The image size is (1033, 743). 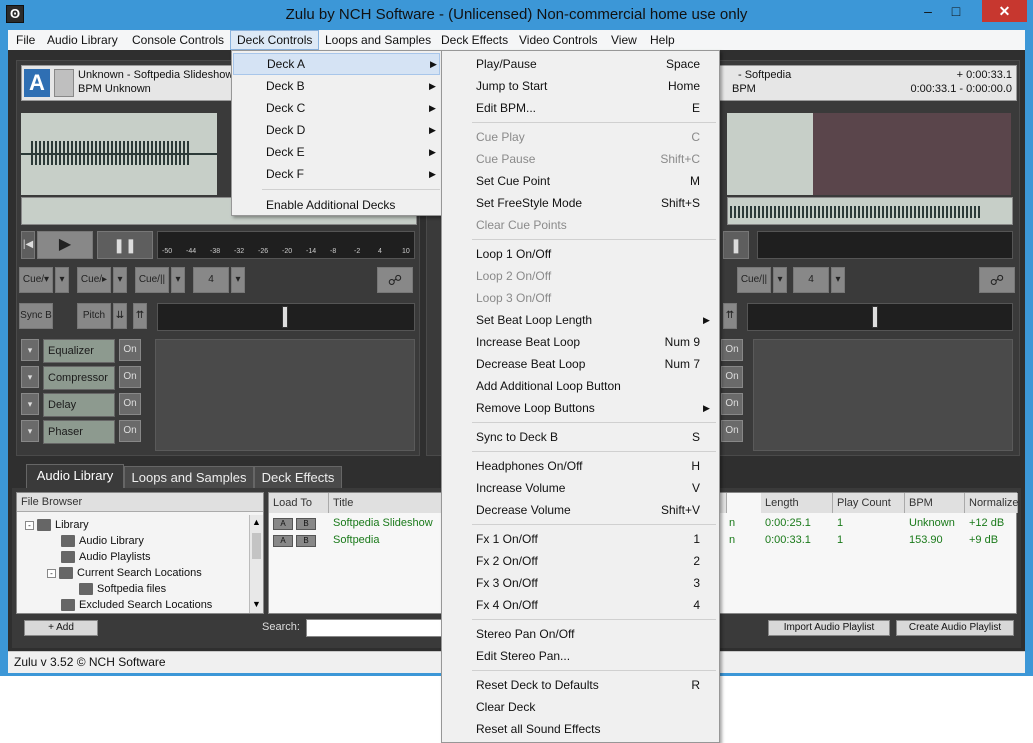 I want to click on deck-a-item-increase-beat-loop: Increase Beat Loop Num 9, so click(x=580, y=342).